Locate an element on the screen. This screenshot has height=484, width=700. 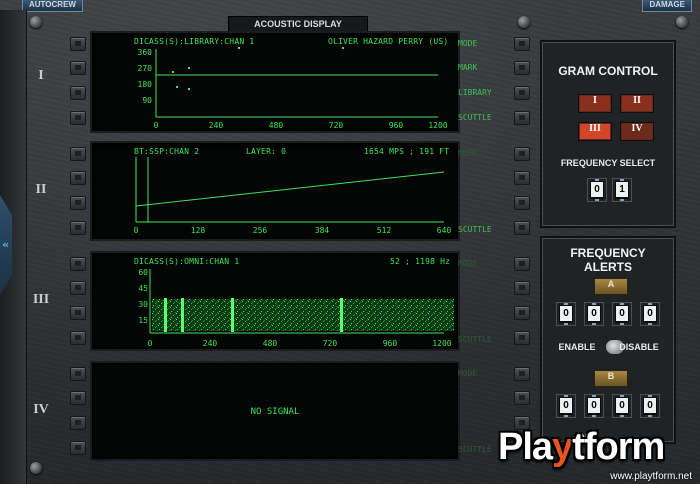
screen3-x-tick: 0 is located at coordinates (150, 343).